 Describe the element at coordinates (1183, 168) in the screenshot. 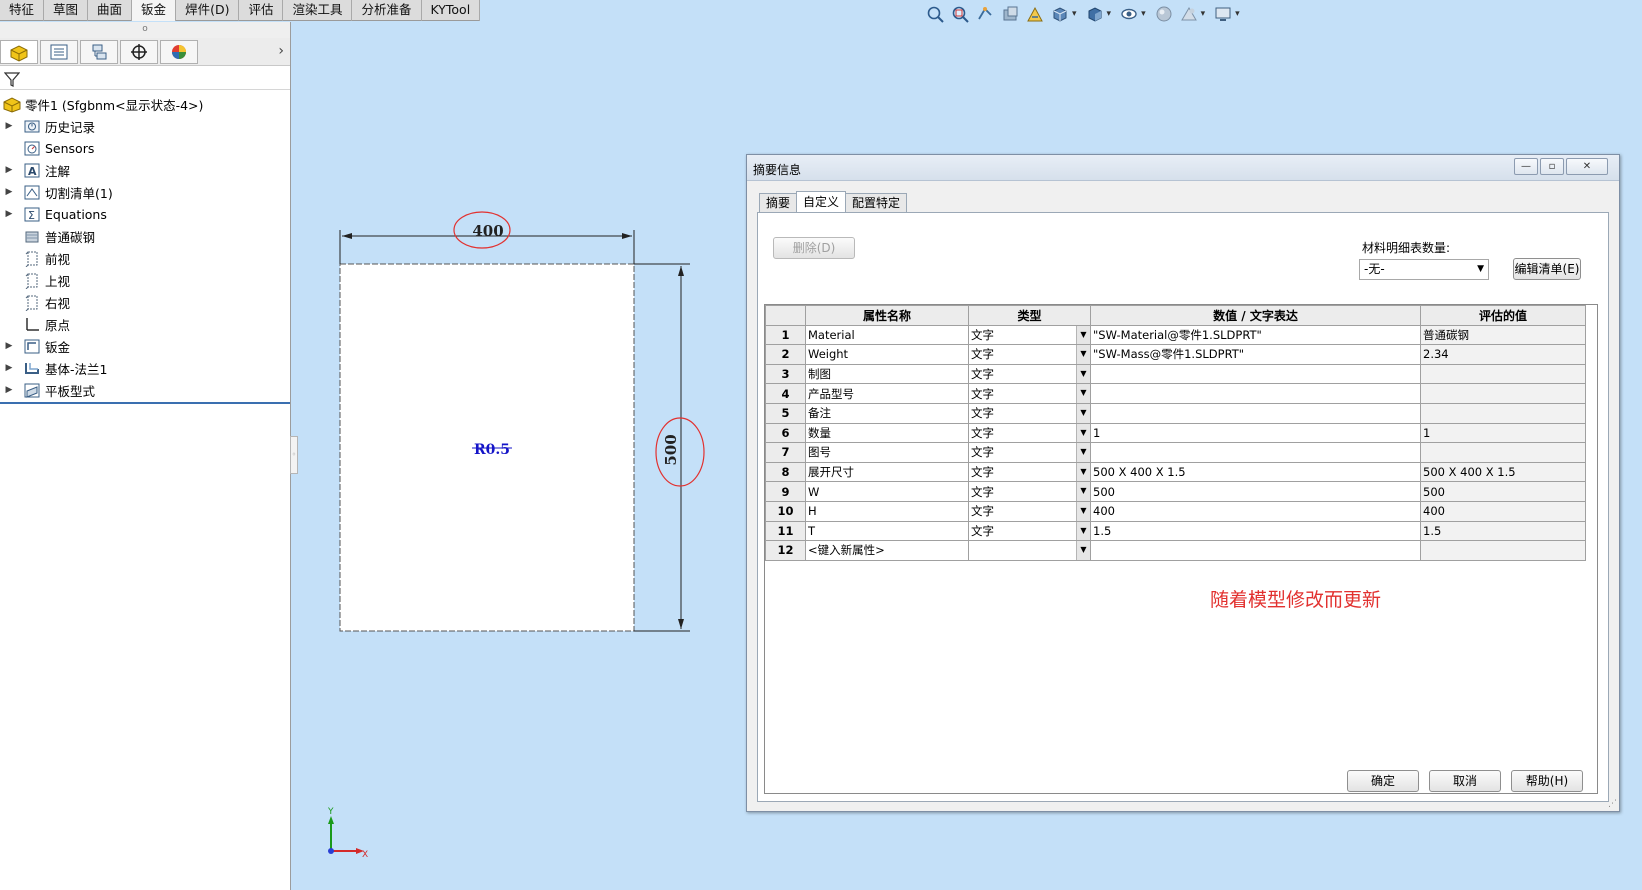

I see `dialog-titlebar: 摘要信息 — ▫ ✕` at that location.